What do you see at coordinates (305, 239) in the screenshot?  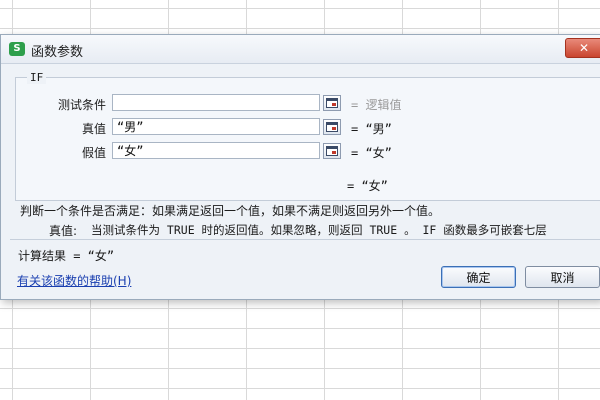 I see `divider` at bounding box center [305, 239].